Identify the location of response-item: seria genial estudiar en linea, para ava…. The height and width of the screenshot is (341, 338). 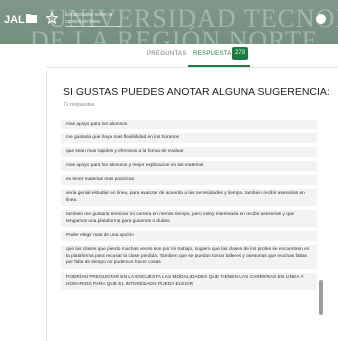
(189, 197).